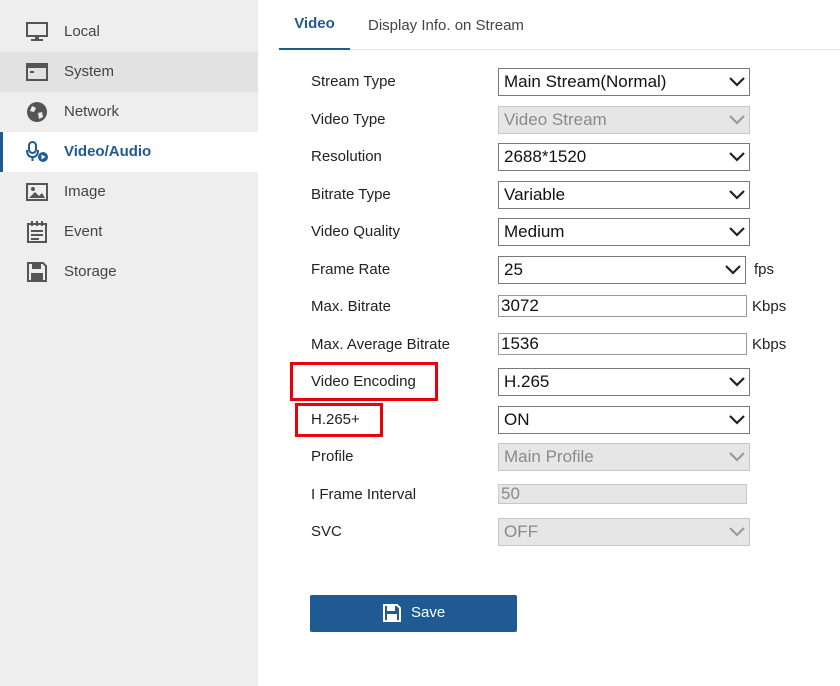 The height and width of the screenshot is (686, 840). Describe the element at coordinates (559, 25) in the screenshot. I see `tab-bar: Video Display Info. on Stream` at that location.